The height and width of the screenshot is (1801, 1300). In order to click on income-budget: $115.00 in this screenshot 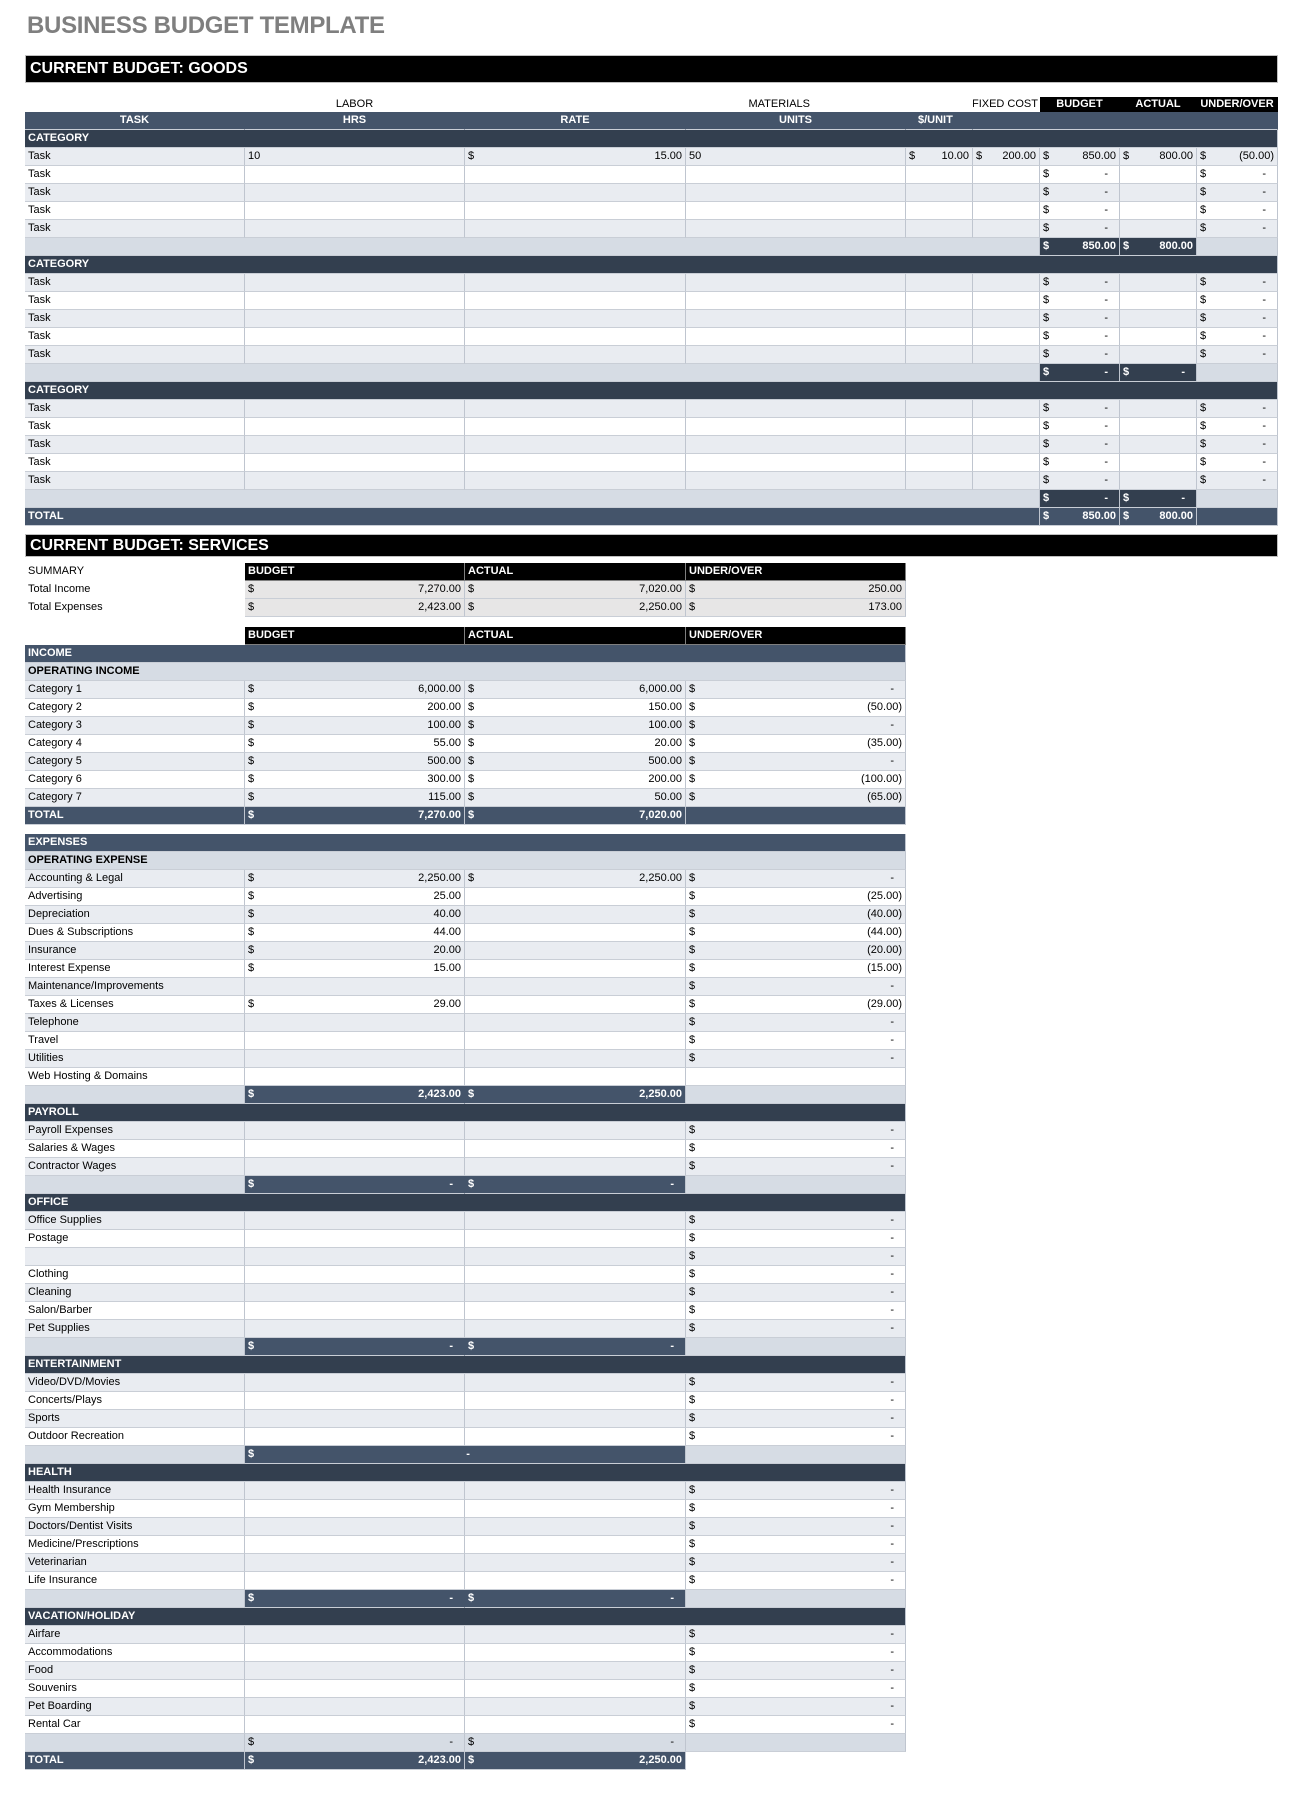, I will do `click(355, 798)`.